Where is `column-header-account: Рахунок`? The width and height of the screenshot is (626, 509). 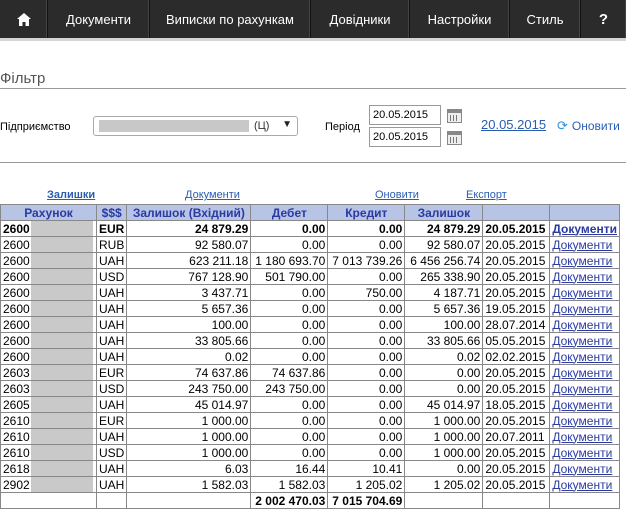 column-header-account: Рахунок is located at coordinates (48, 212).